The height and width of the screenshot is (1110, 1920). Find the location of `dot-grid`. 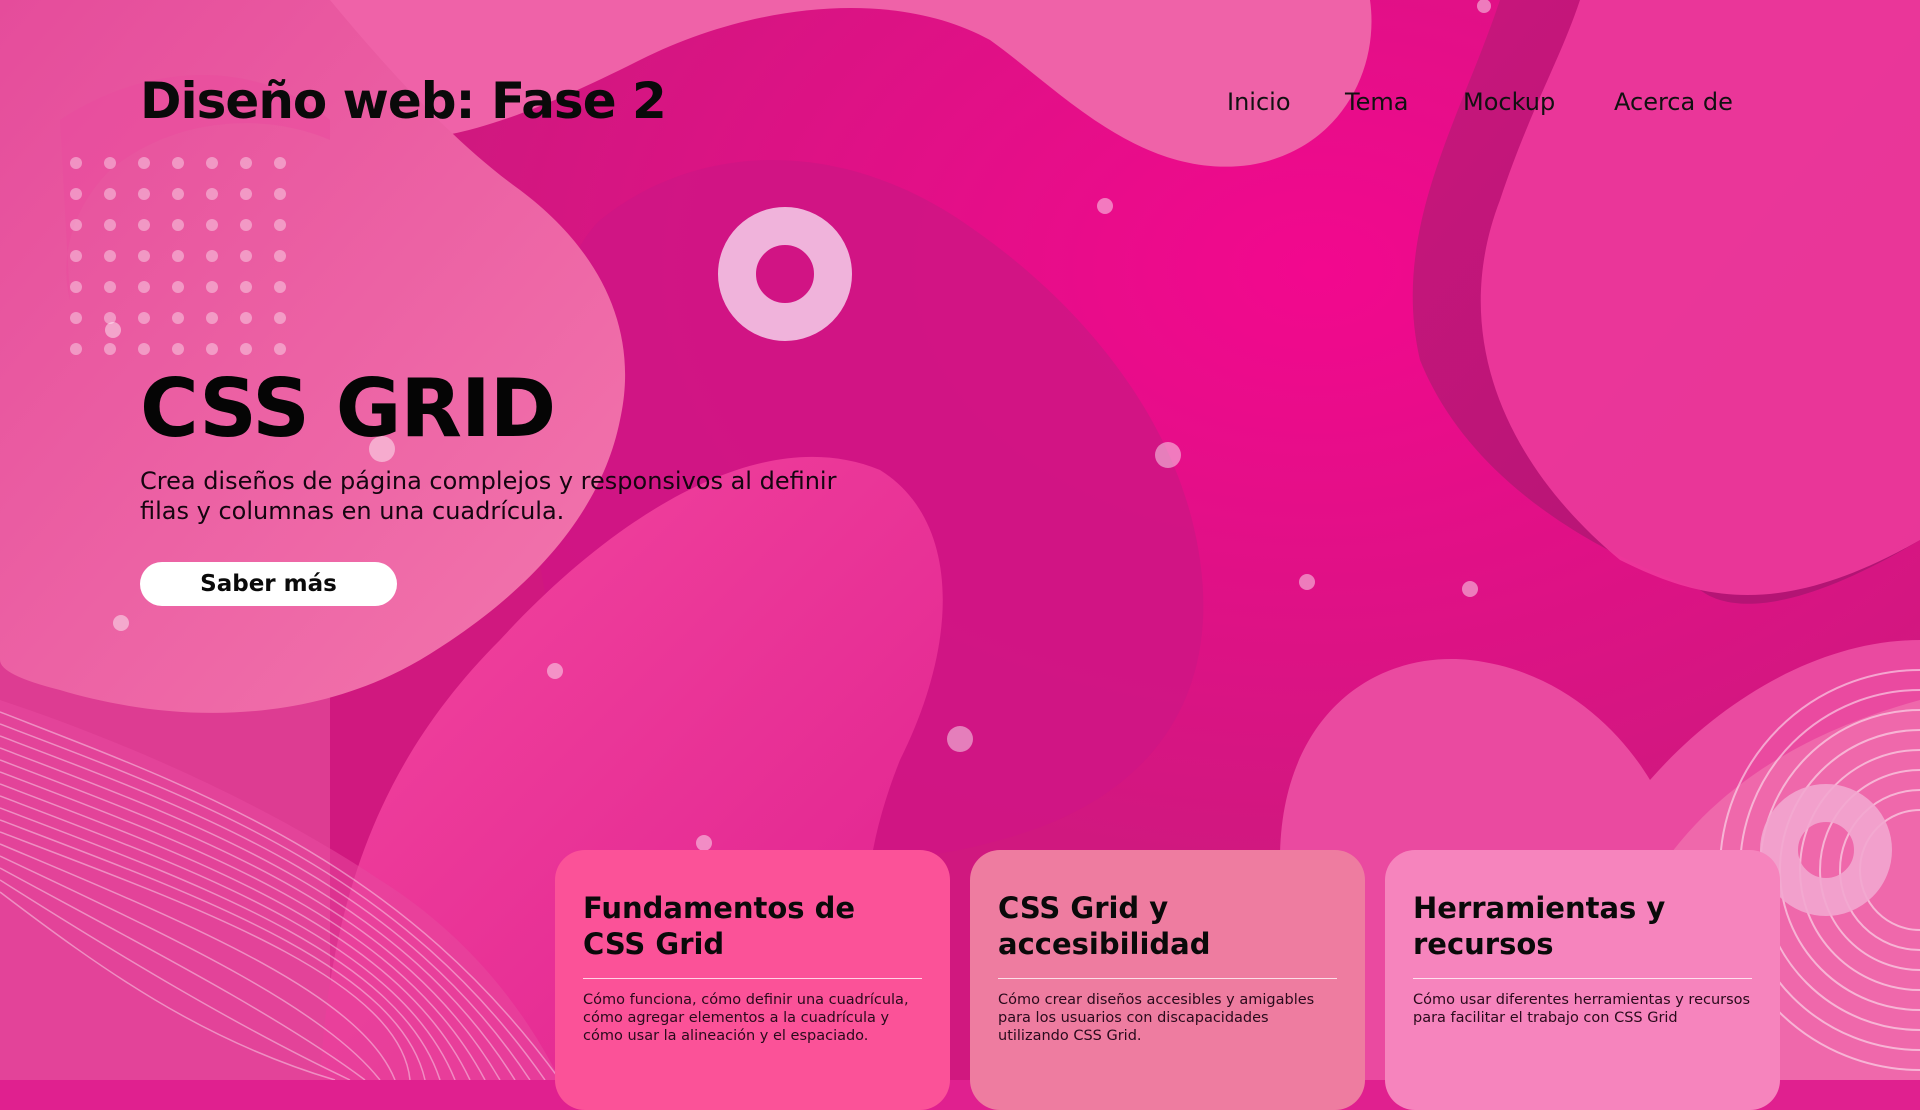

dot-grid is located at coordinates (183, 253).